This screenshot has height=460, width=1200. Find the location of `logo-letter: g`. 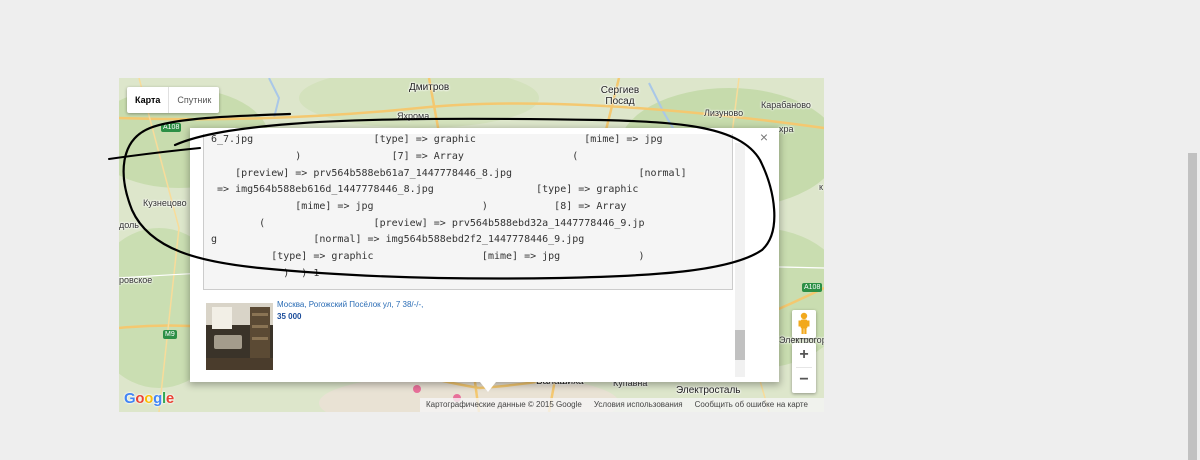

logo-letter: g is located at coordinates (157, 398).